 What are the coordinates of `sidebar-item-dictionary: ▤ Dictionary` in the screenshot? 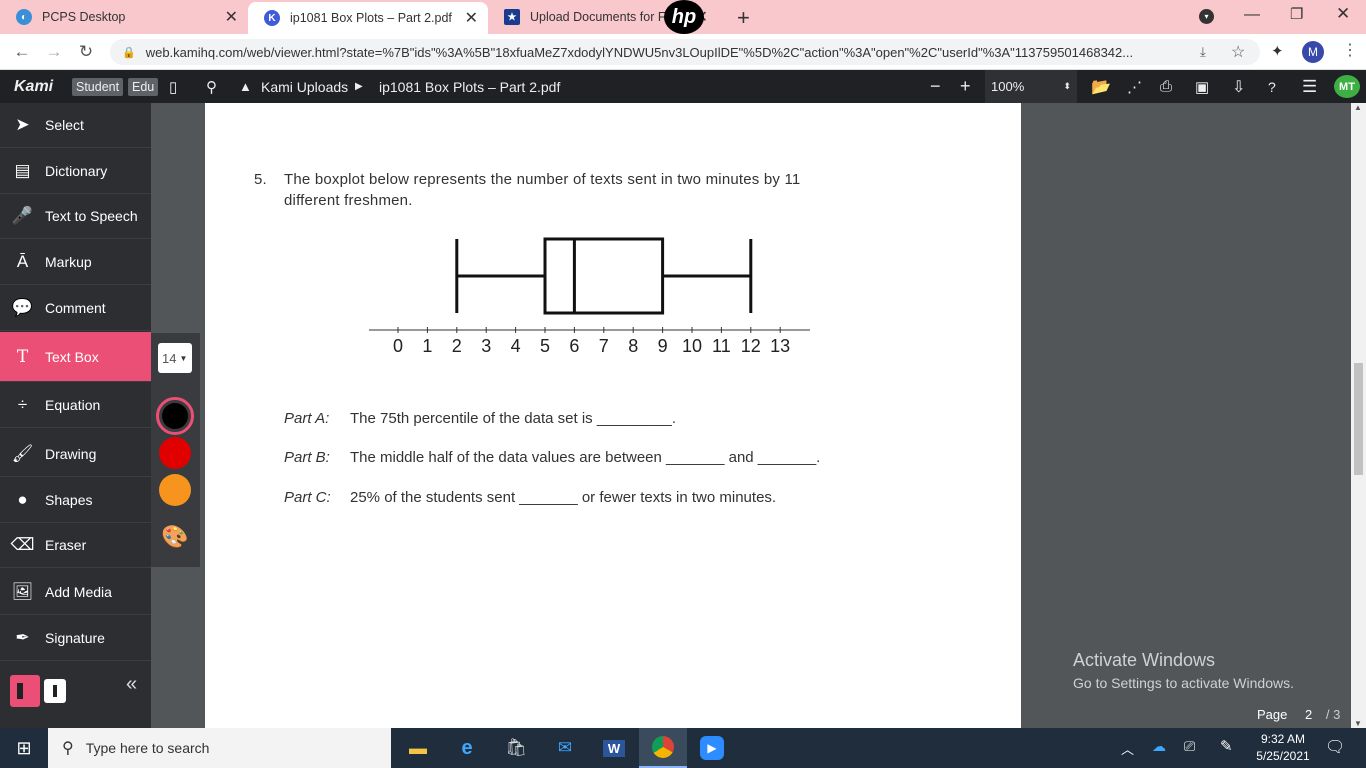 It's located at (75, 171).